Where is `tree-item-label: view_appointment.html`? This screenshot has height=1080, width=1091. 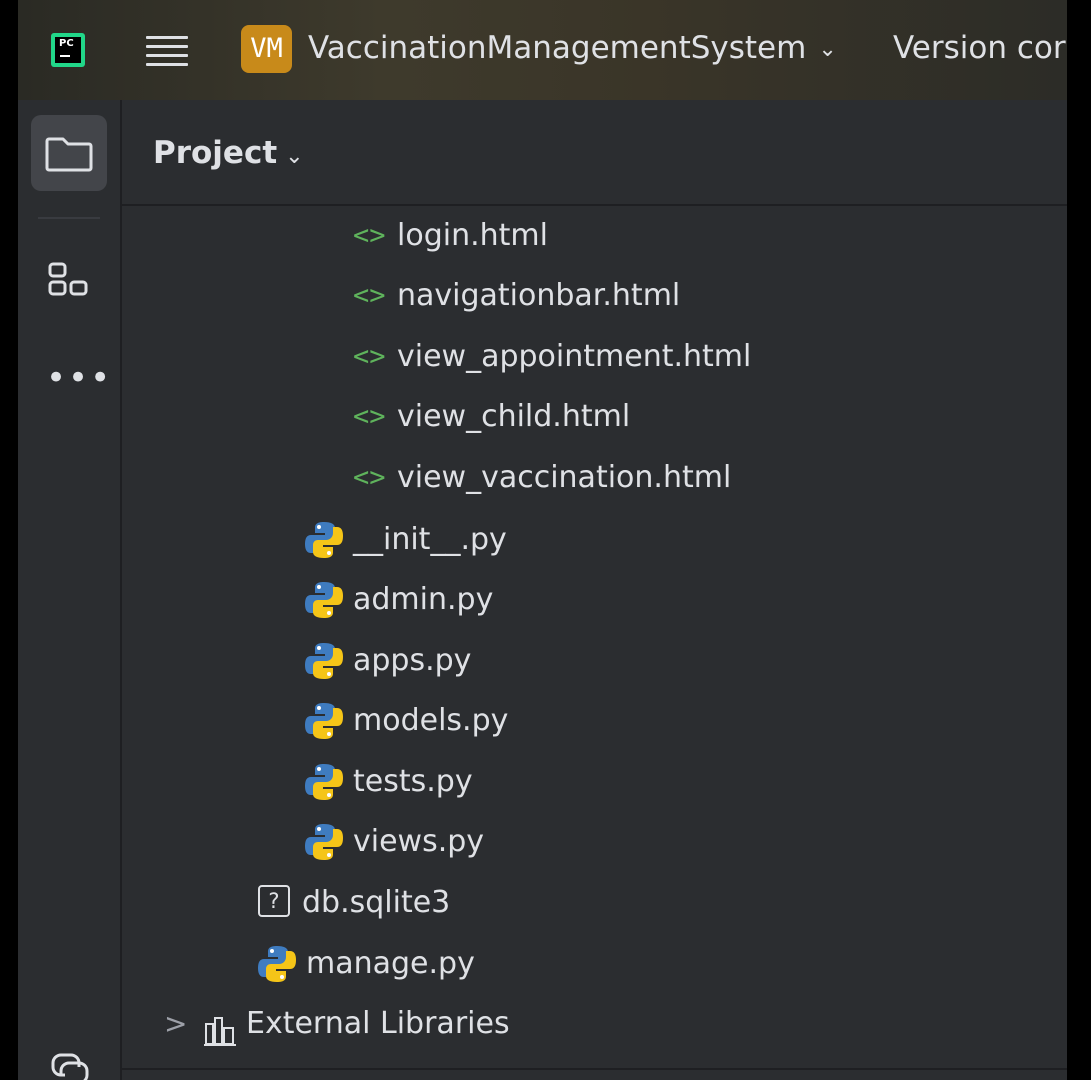
tree-item-label: view_appointment.html is located at coordinates (574, 356).